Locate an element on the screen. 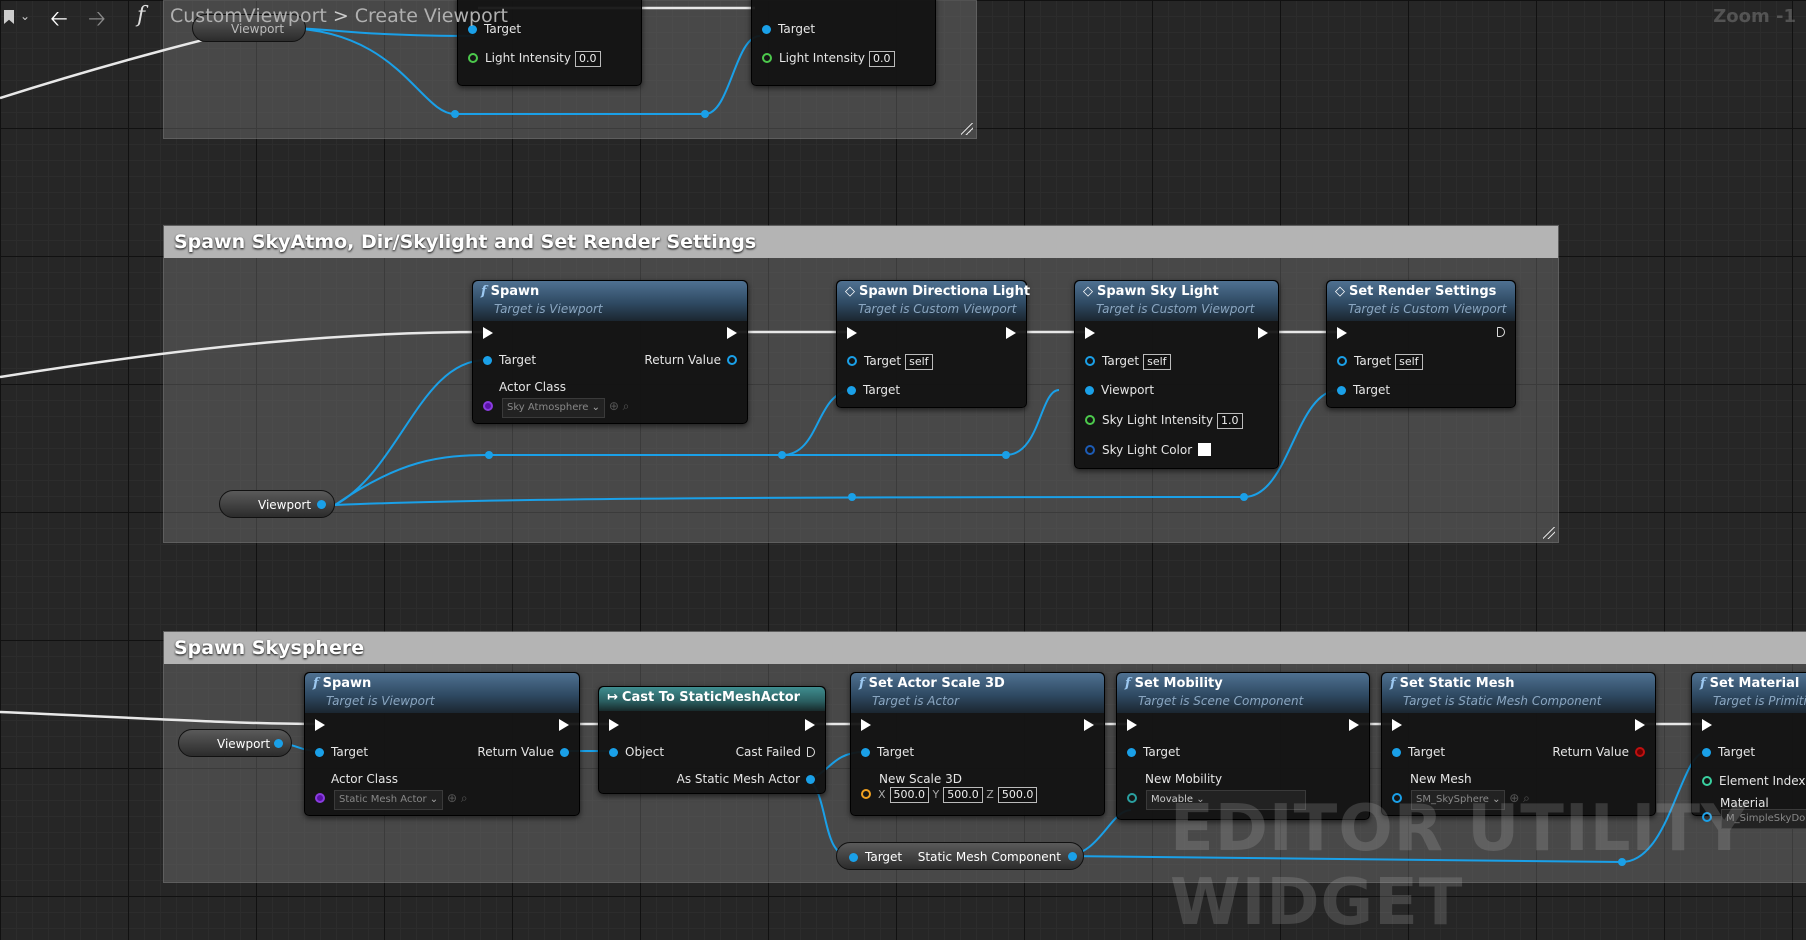 The height and width of the screenshot is (940, 1806). node-title: Spawn is located at coordinates (347, 683).